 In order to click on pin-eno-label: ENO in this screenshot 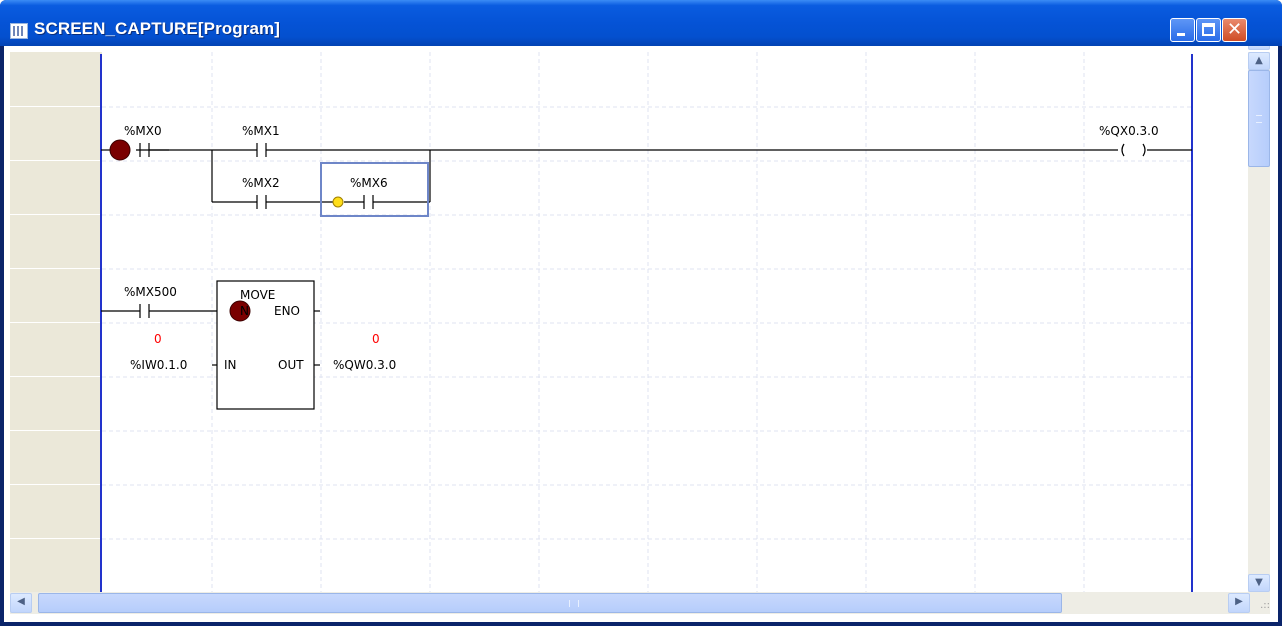, I will do `click(287, 311)`.